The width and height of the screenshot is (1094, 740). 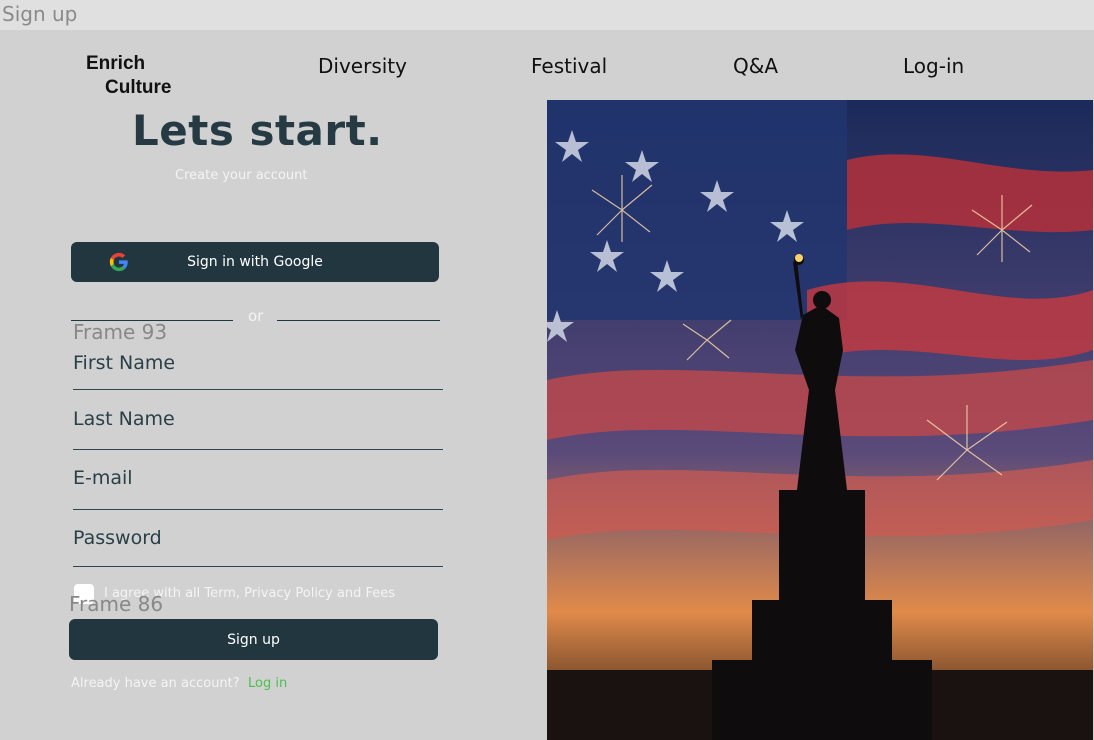 I want to click on google-signin-button: Sign in with Google, so click(x=255, y=262).